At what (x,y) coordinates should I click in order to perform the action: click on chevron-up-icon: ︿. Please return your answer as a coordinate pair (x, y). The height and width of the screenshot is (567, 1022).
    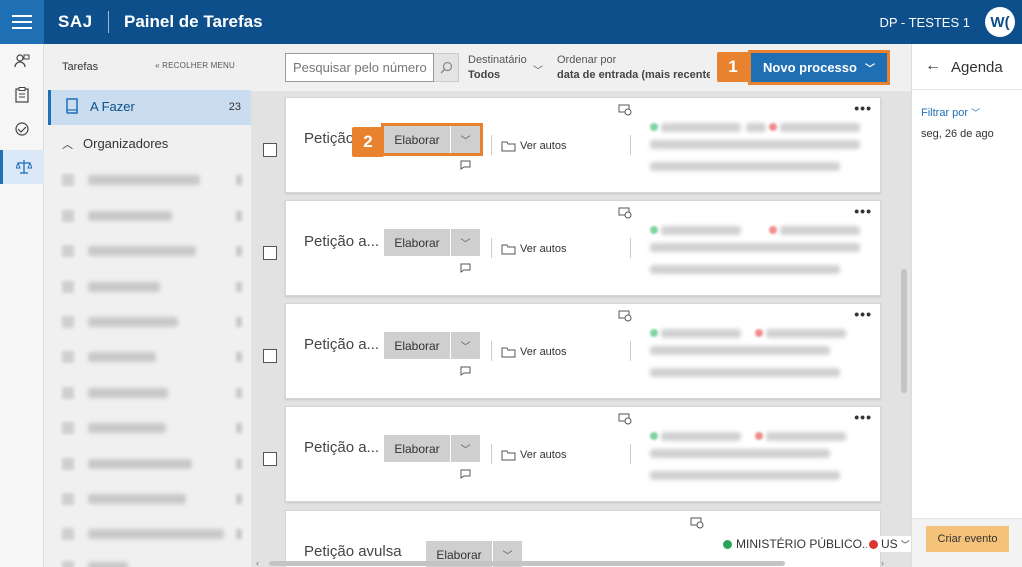
    Looking at the image, I should click on (67, 145).